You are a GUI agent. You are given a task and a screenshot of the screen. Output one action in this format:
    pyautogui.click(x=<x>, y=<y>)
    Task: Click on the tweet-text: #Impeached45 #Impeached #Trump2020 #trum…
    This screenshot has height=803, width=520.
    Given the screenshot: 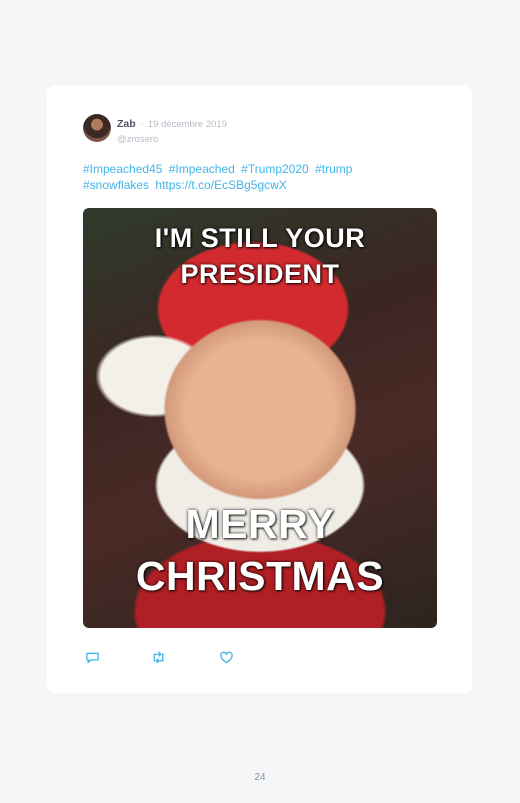 What is the action you would take?
    pyautogui.click(x=258, y=177)
    